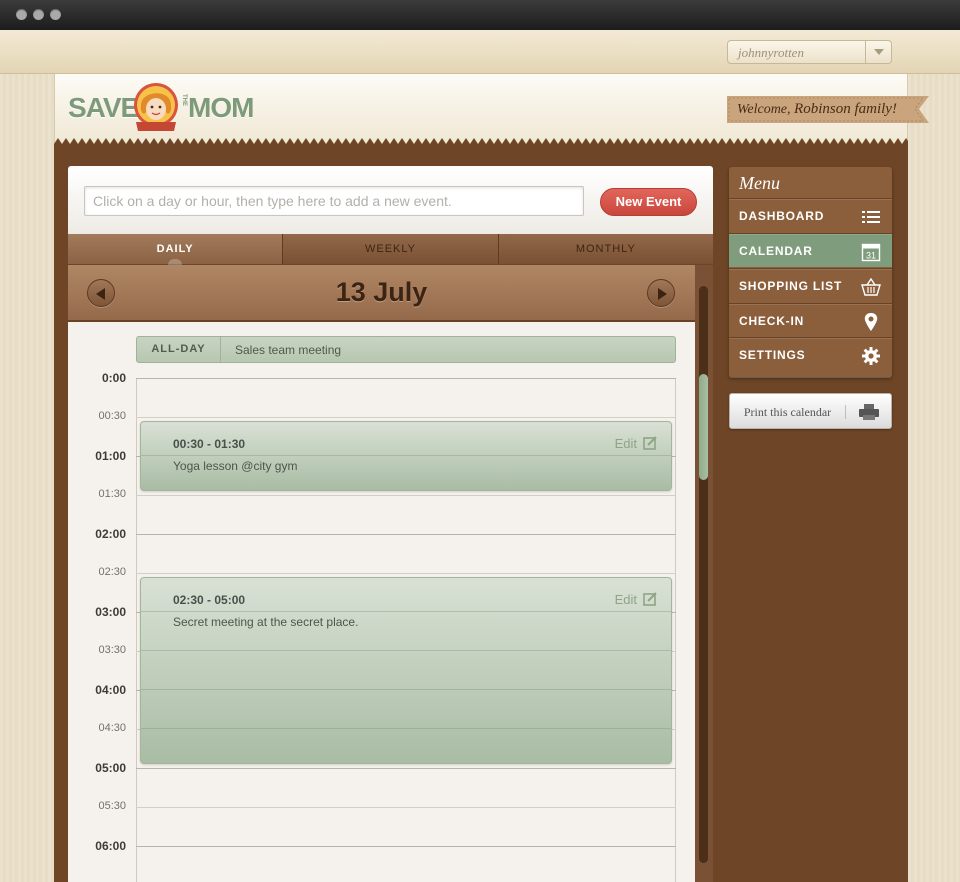 Image resolution: width=960 pixels, height=882 pixels. What do you see at coordinates (782, 216) in the screenshot?
I see `sidebar-item-label: DASHBOARD` at bounding box center [782, 216].